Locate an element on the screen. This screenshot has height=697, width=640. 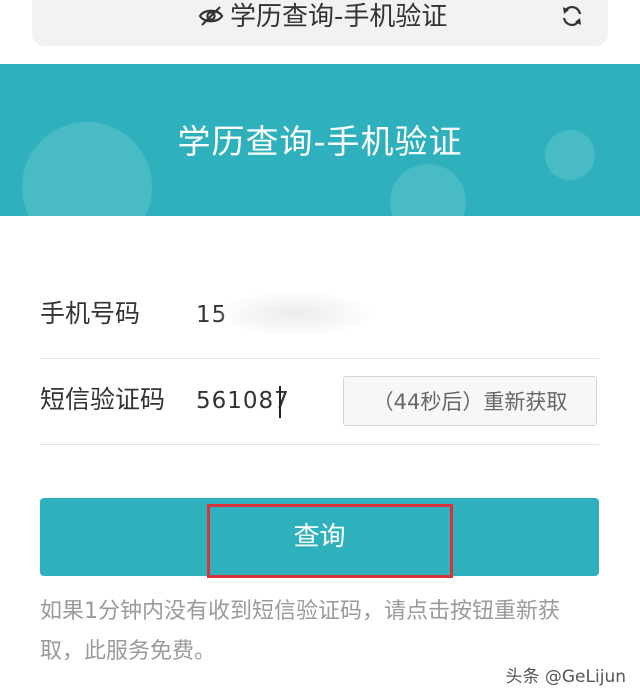
page-title: 学历查询-手机验证 is located at coordinates (320, 141).